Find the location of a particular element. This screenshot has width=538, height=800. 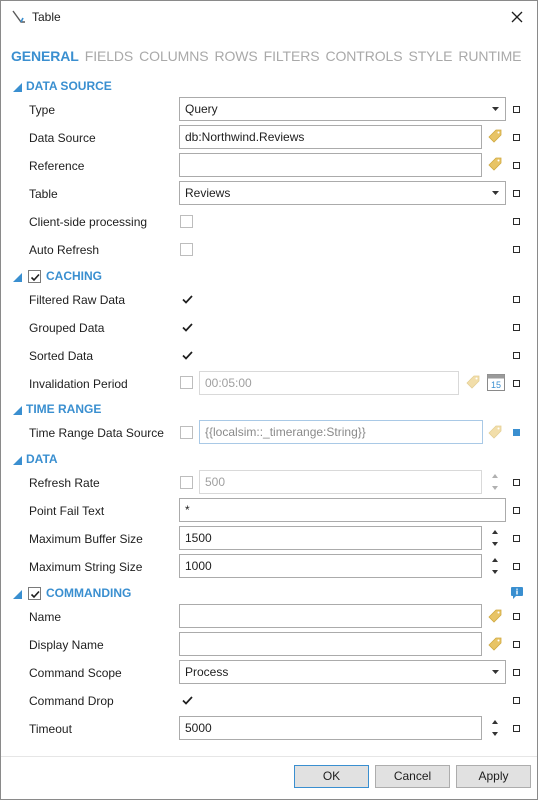

cancel-button: Cancel is located at coordinates (412, 776).